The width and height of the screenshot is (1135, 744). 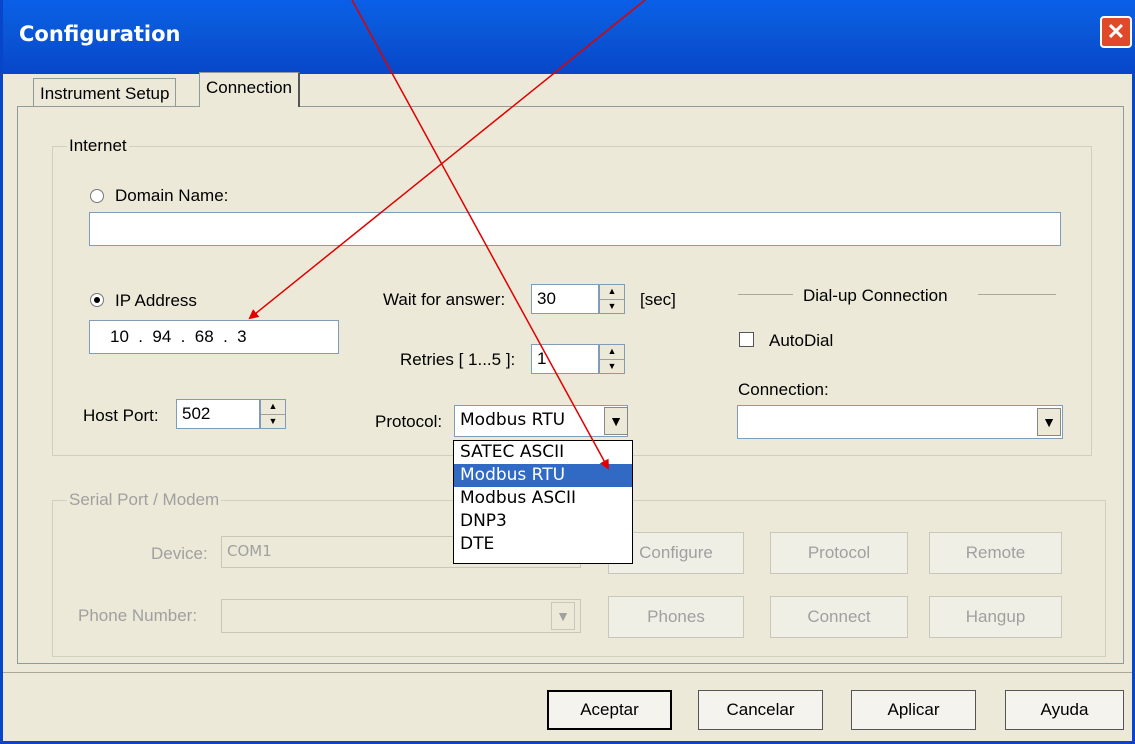 I want to click on protocol-option-dte: DTE, so click(x=543, y=544).